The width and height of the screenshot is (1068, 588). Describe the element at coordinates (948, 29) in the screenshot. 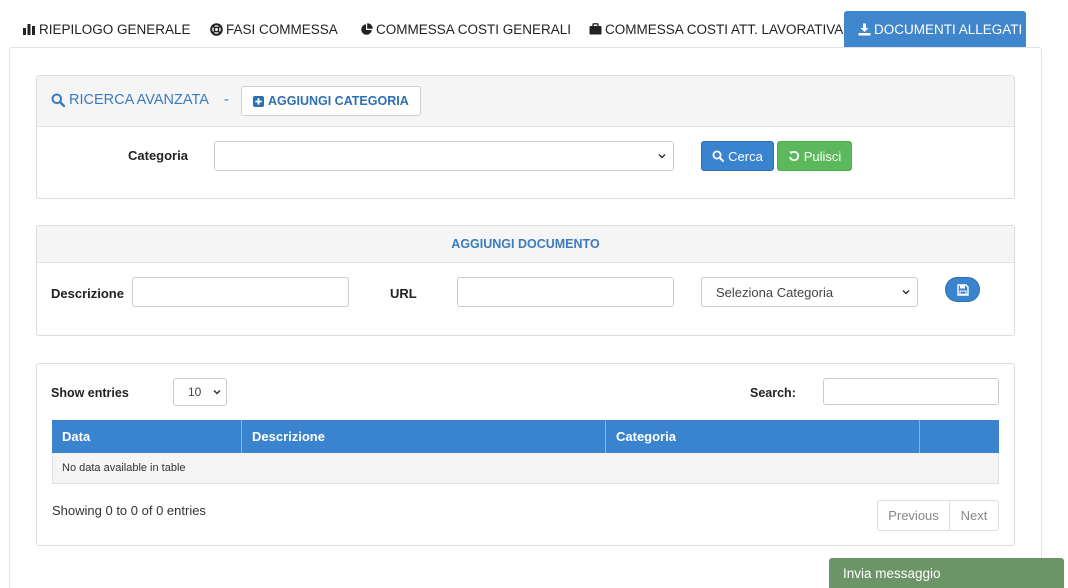

I see `tab-label: DOCUMENTI ALLEGATI` at that location.